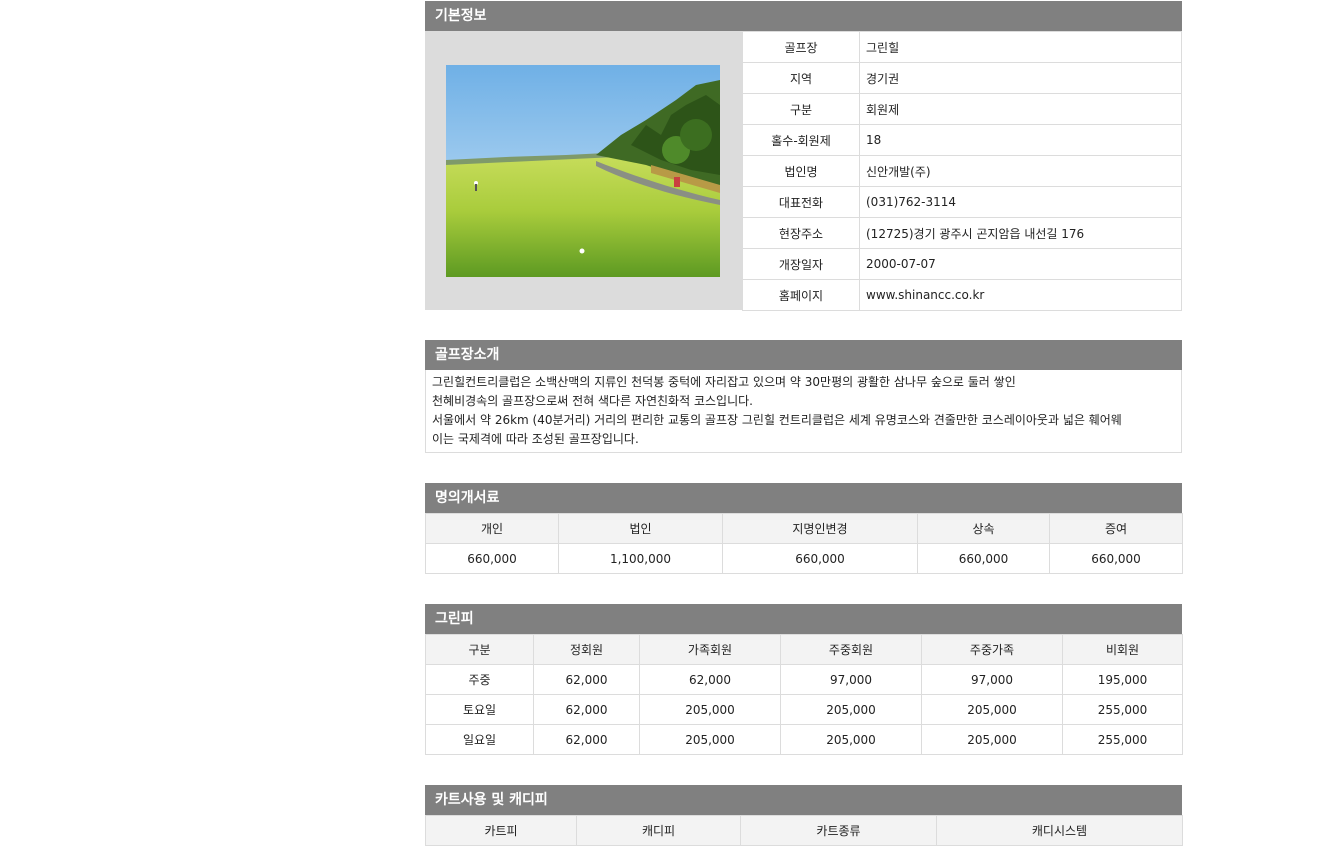 The width and height of the screenshot is (1320, 848). Describe the element at coordinates (1122, 649) in the screenshot. I see `column-header: 비회원` at that location.